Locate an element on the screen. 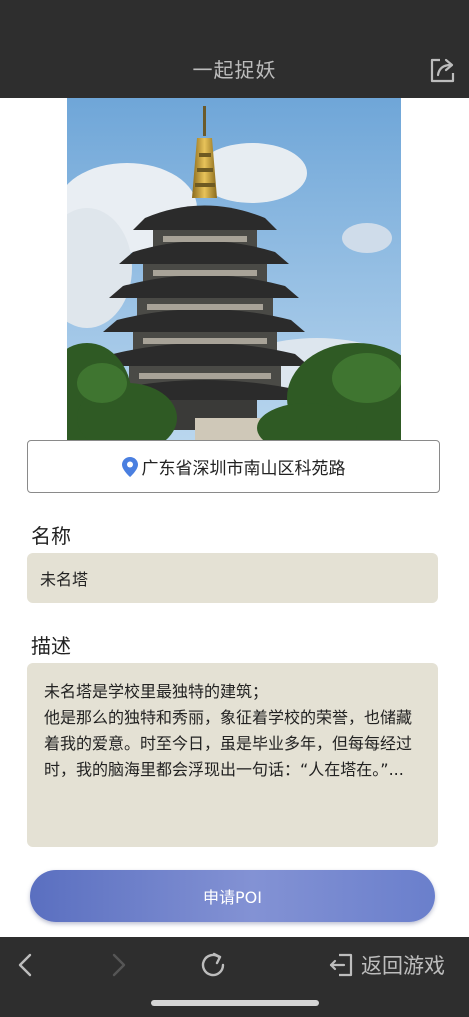  app-header: 一起捉妖 is located at coordinates (234, 49).